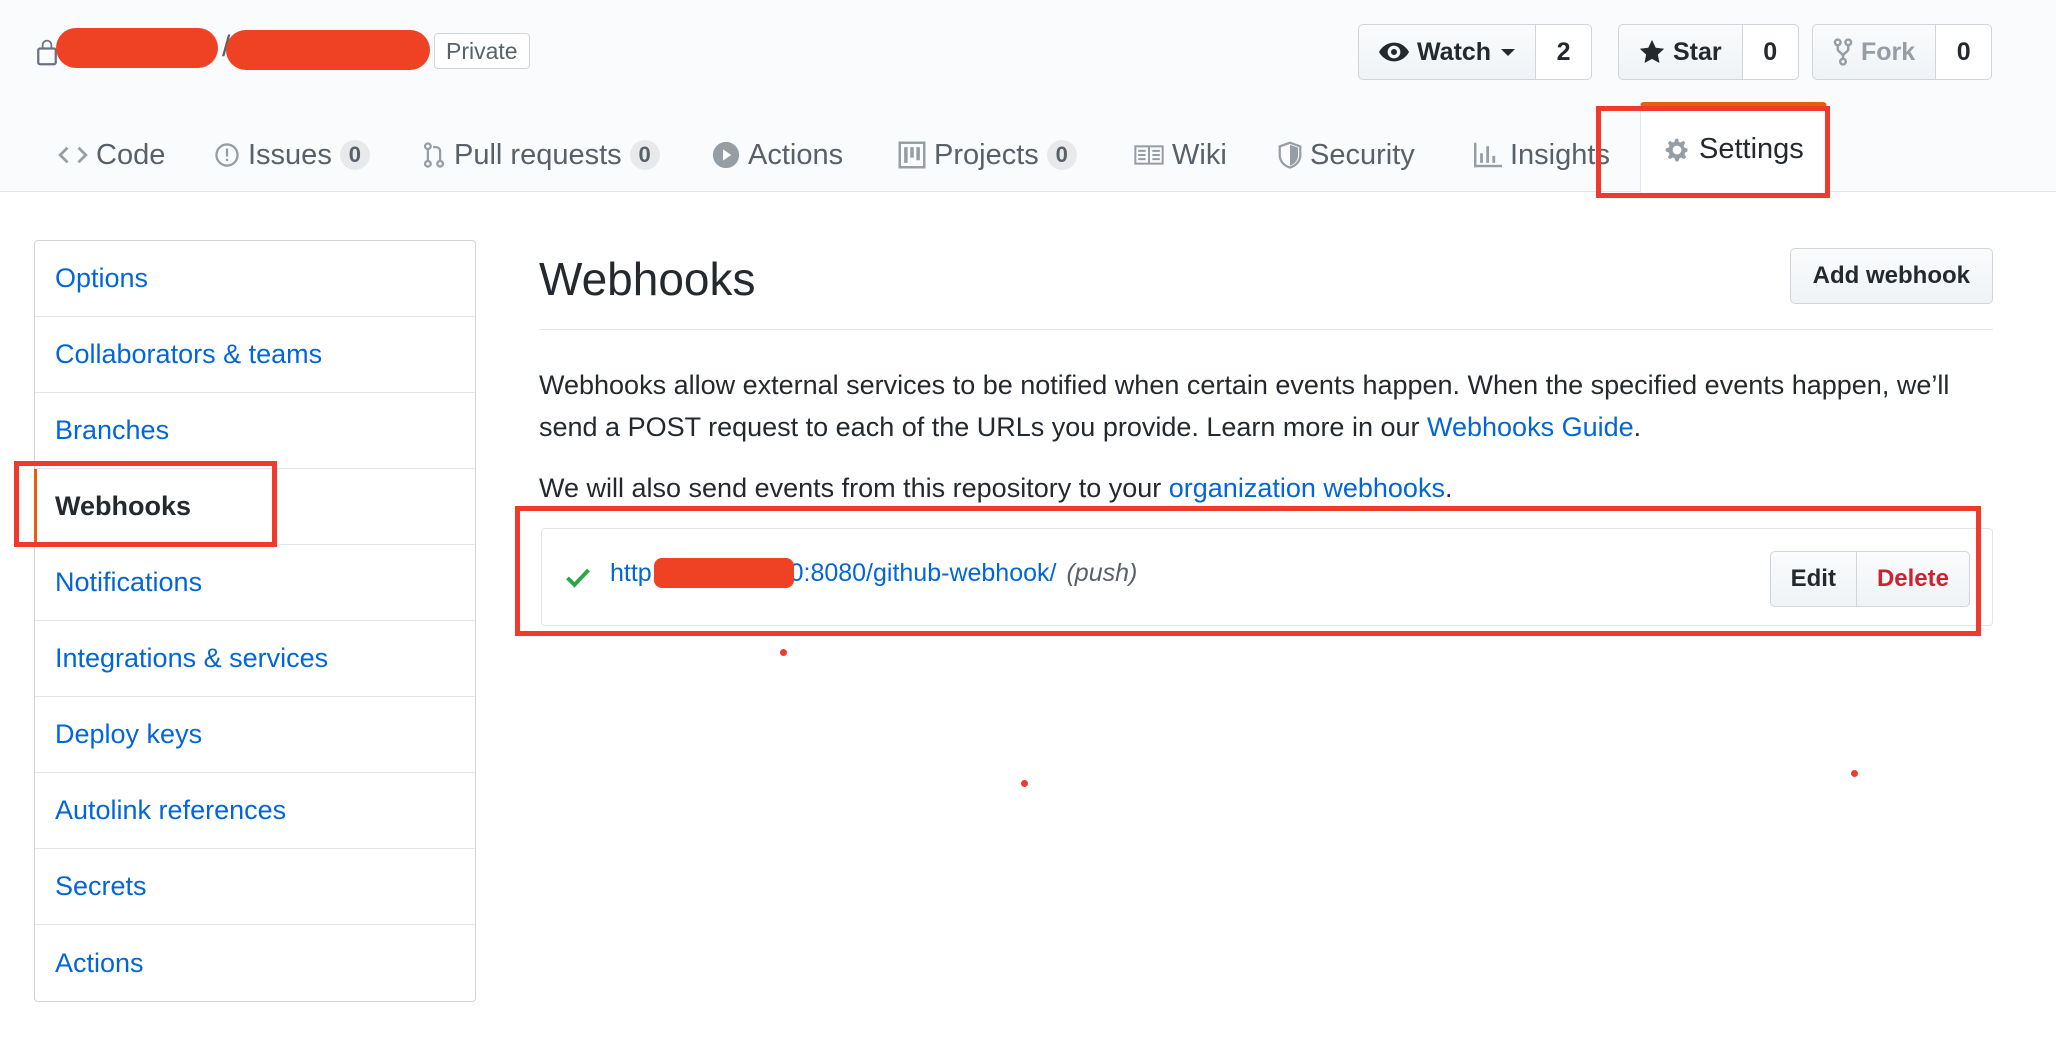 This screenshot has height=1042, width=2056. I want to click on tab-label: Projects, so click(986, 154).